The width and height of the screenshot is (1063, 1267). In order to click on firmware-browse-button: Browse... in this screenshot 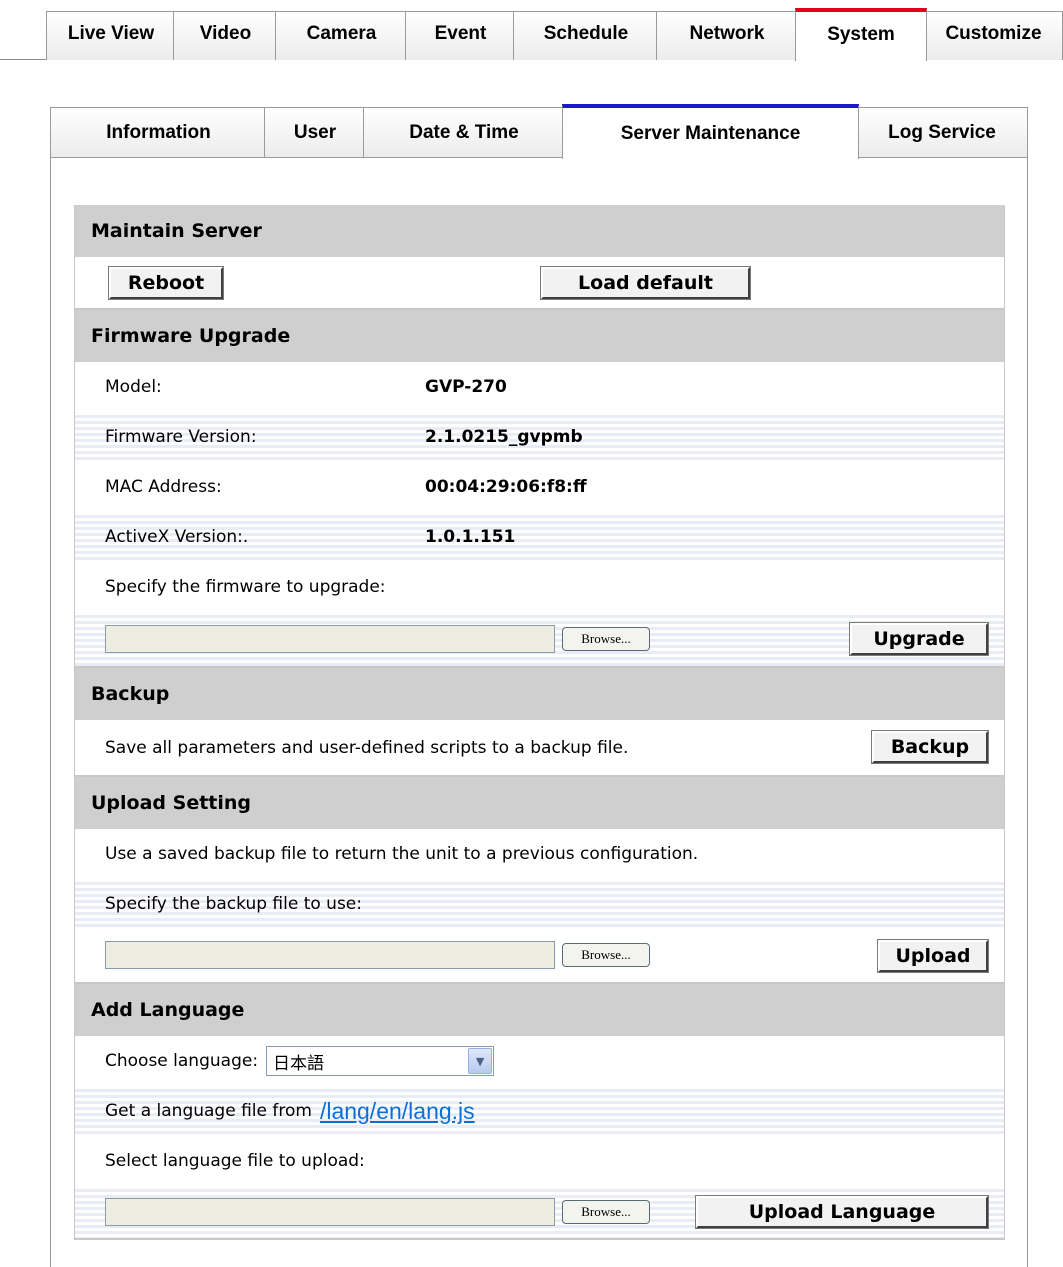, I will do `click(606, 639)`.